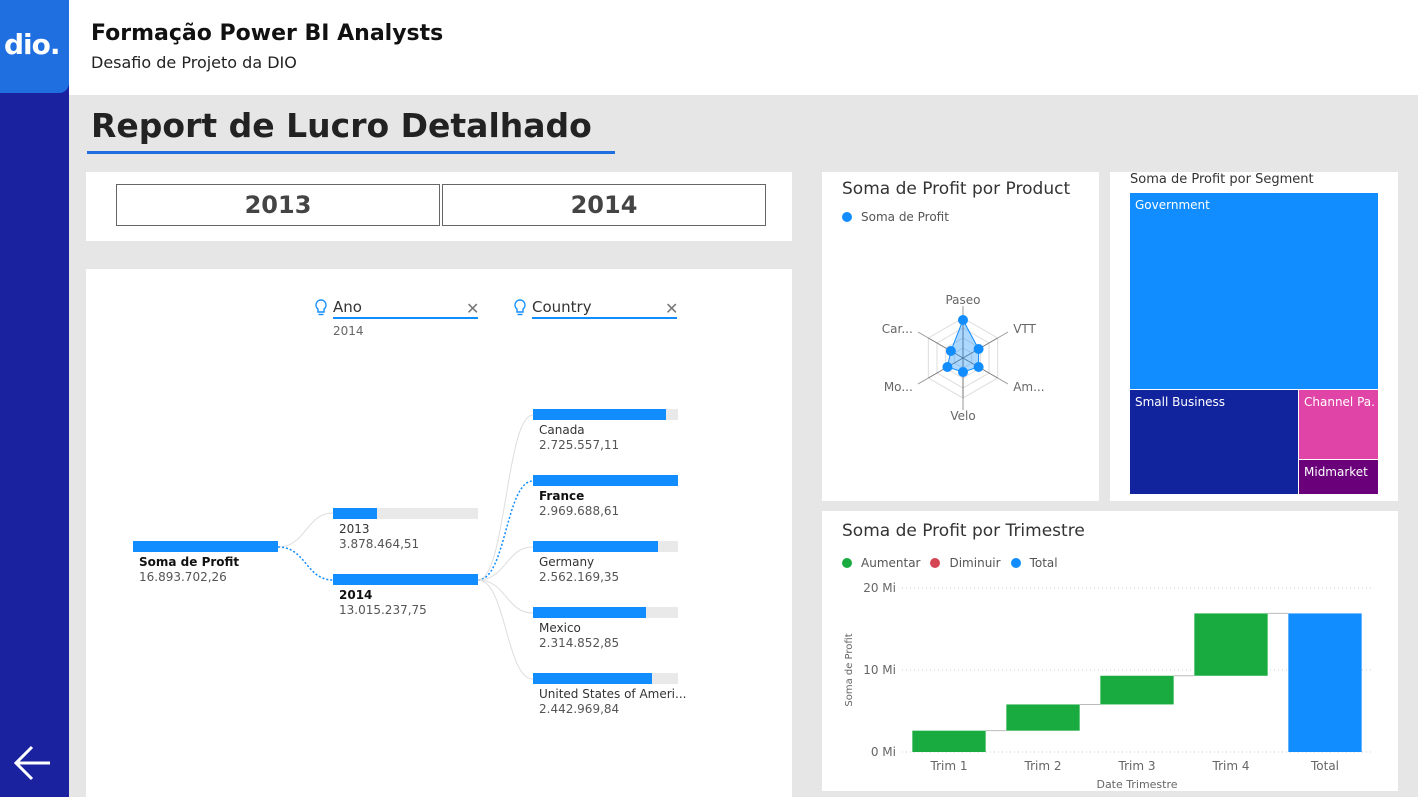  I want to click on y-tick-label: 10 Mi, so click(879, 670).